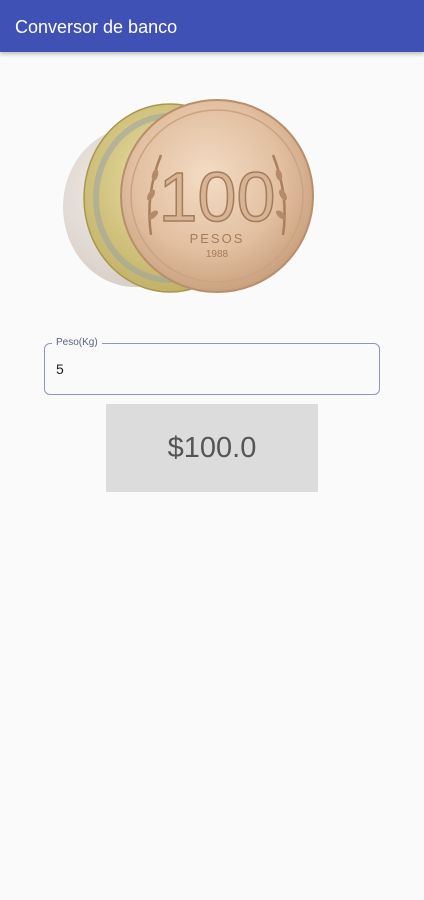  Describe the element at coordinates (217, 254) in the screenshot. I see `svg-text: 1988` at that location.